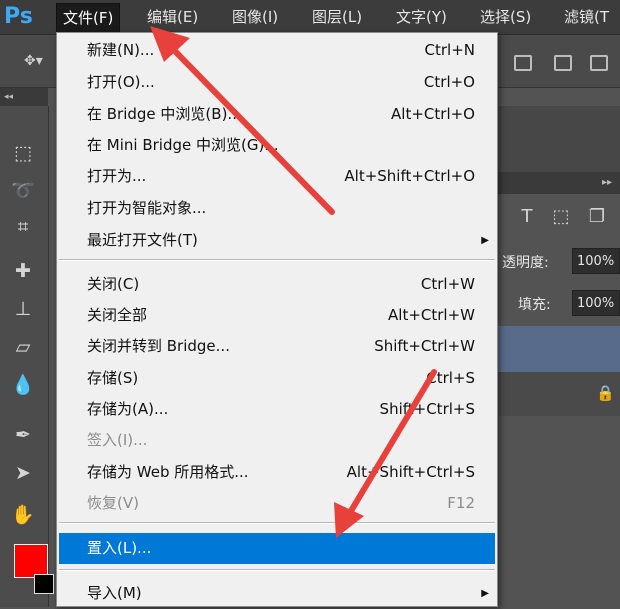  Describe the element at coordinates (31, 561) in the screenshot. I see `foreground-color-swatch` at that location.